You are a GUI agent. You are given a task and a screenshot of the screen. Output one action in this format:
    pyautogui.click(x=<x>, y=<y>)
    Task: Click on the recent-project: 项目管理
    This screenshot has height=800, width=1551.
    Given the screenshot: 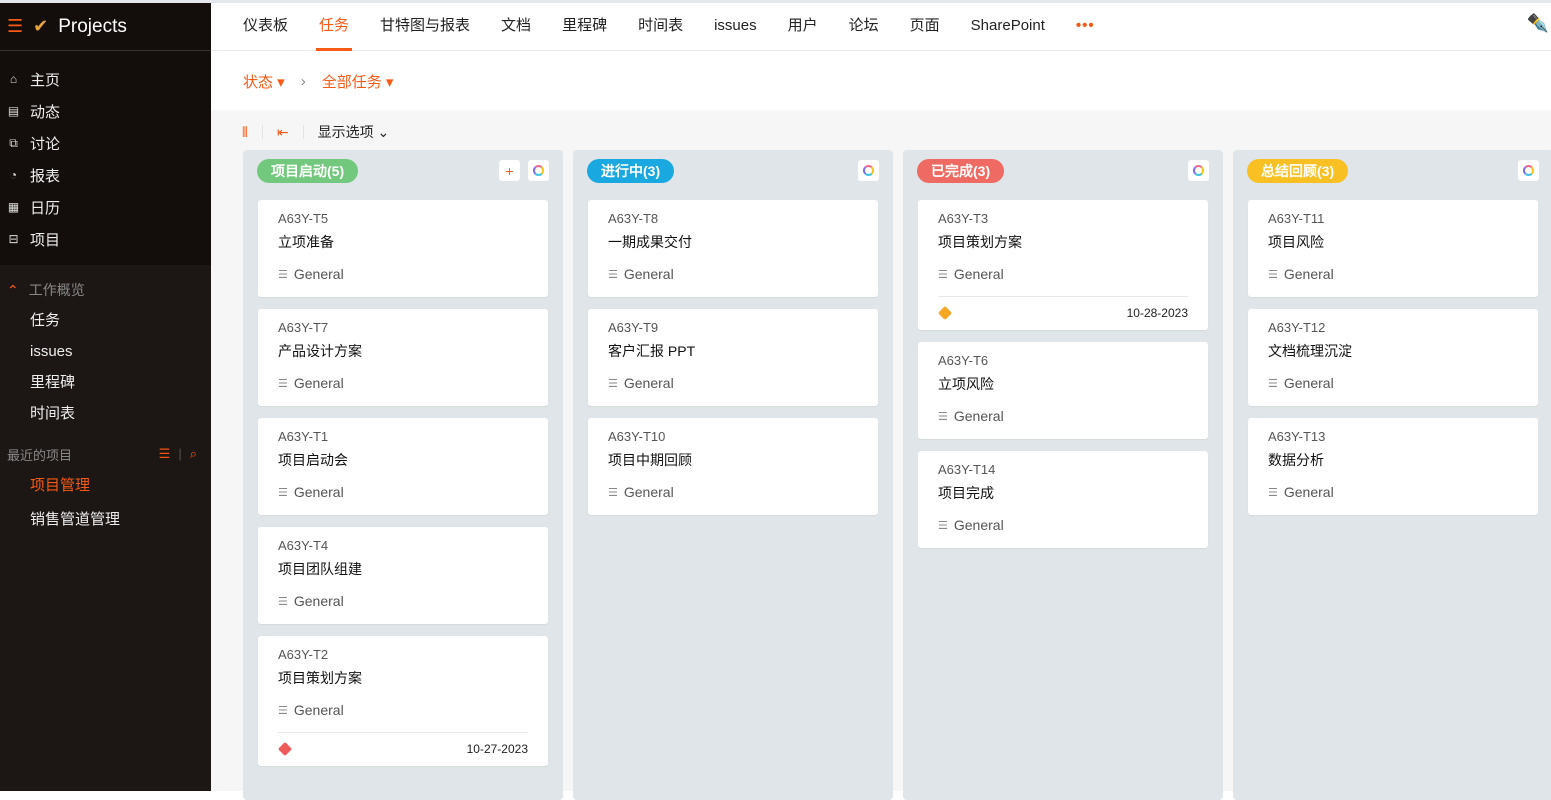 What is the action you would take?
    pyautogui.click(x=105, y=486)
    